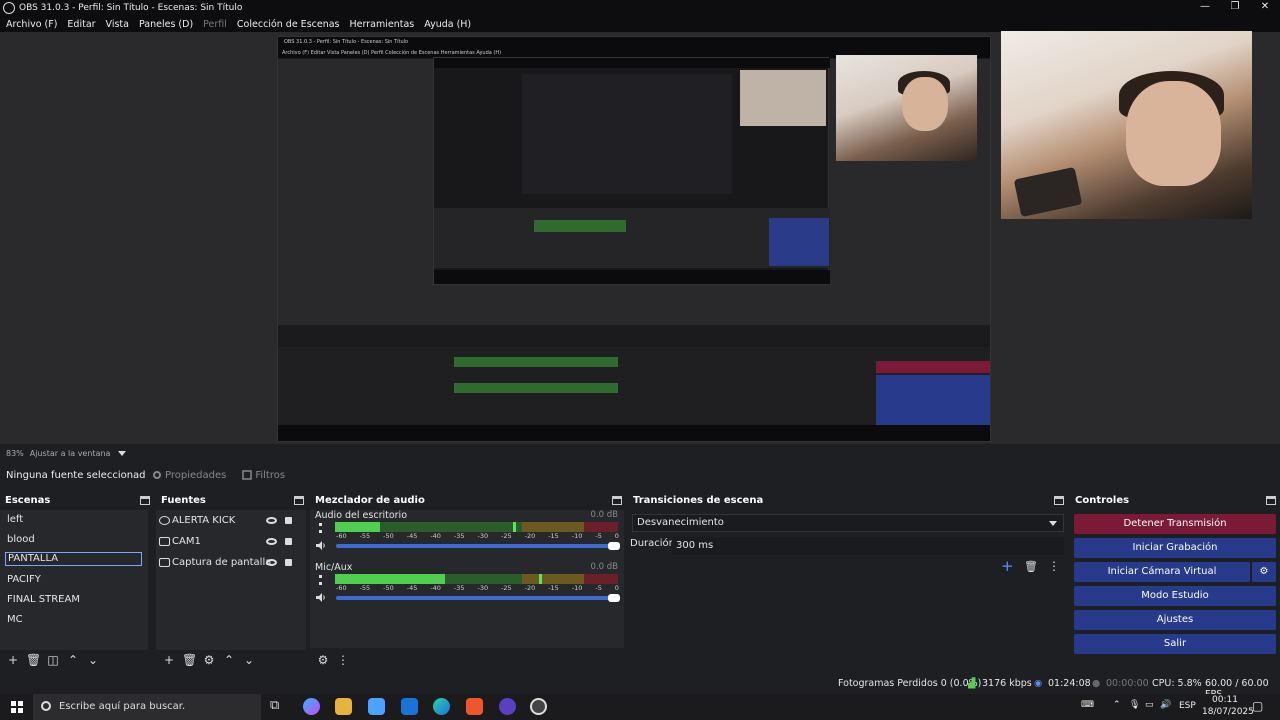  What do you see at coordinates (1225, 700) in the screenshot?
I see `clock-time: 00:11` at bounding box center [1225, 700].